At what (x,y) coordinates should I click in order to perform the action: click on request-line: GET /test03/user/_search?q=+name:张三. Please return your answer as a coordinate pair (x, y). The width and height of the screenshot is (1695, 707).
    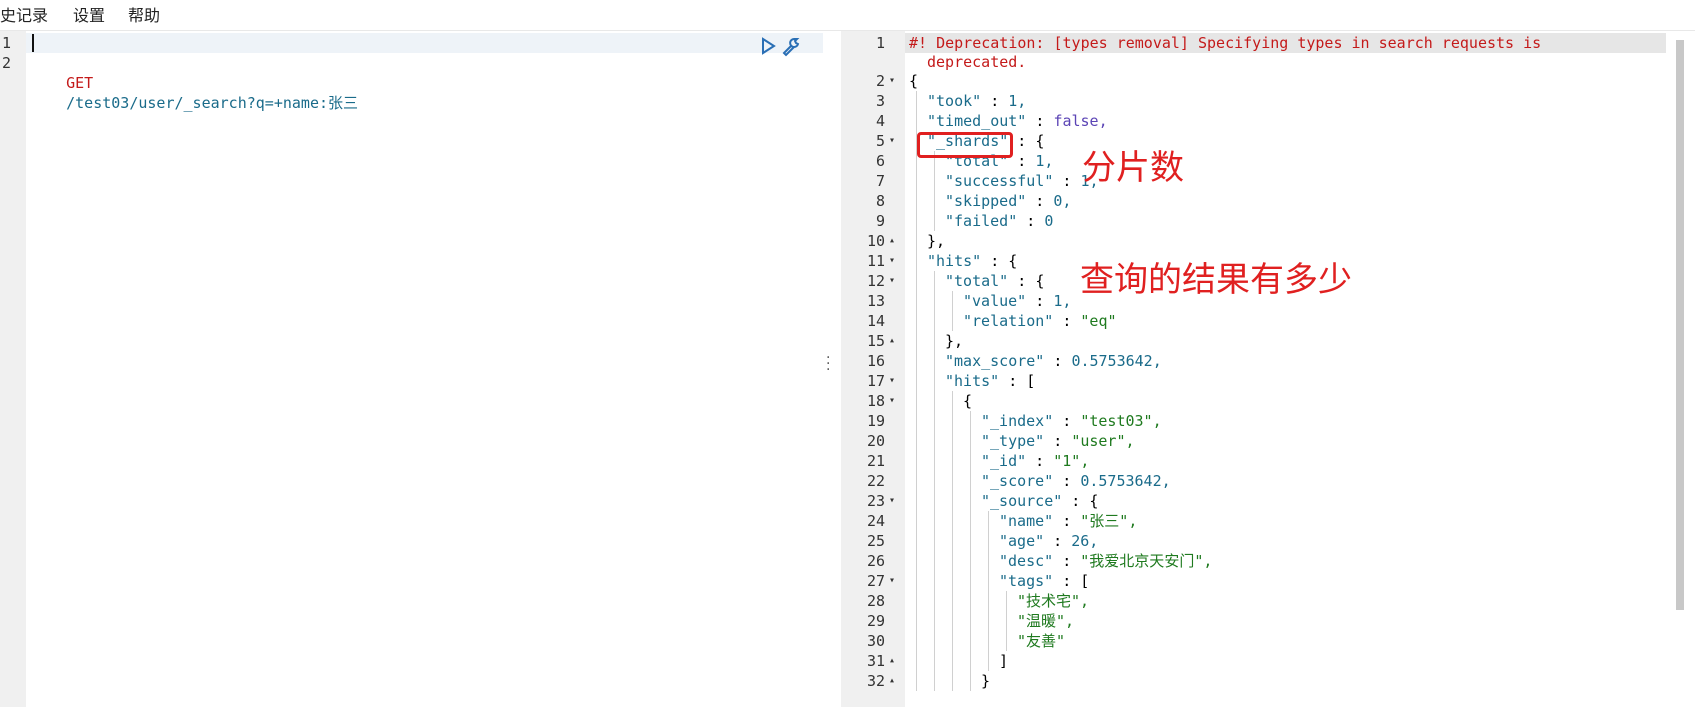
    Looking at the image, I should click on (194, 93).